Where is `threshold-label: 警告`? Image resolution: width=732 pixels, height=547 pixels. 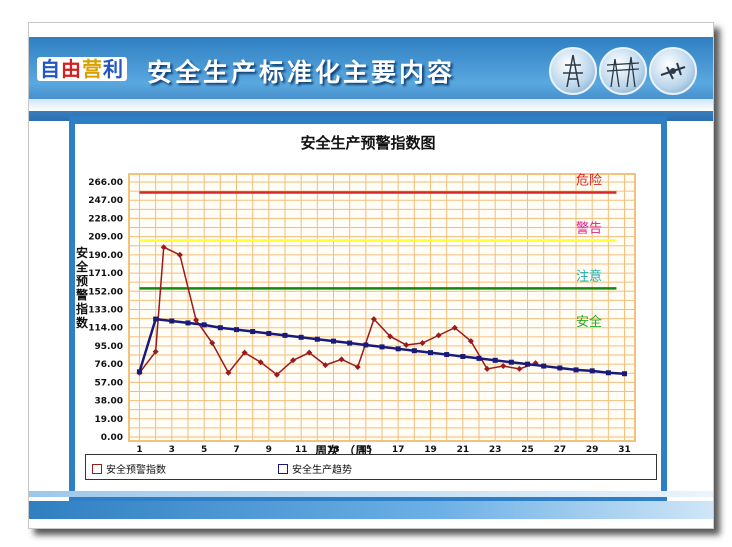
threshold-label: 警告 is located at coordinates (589, 228).